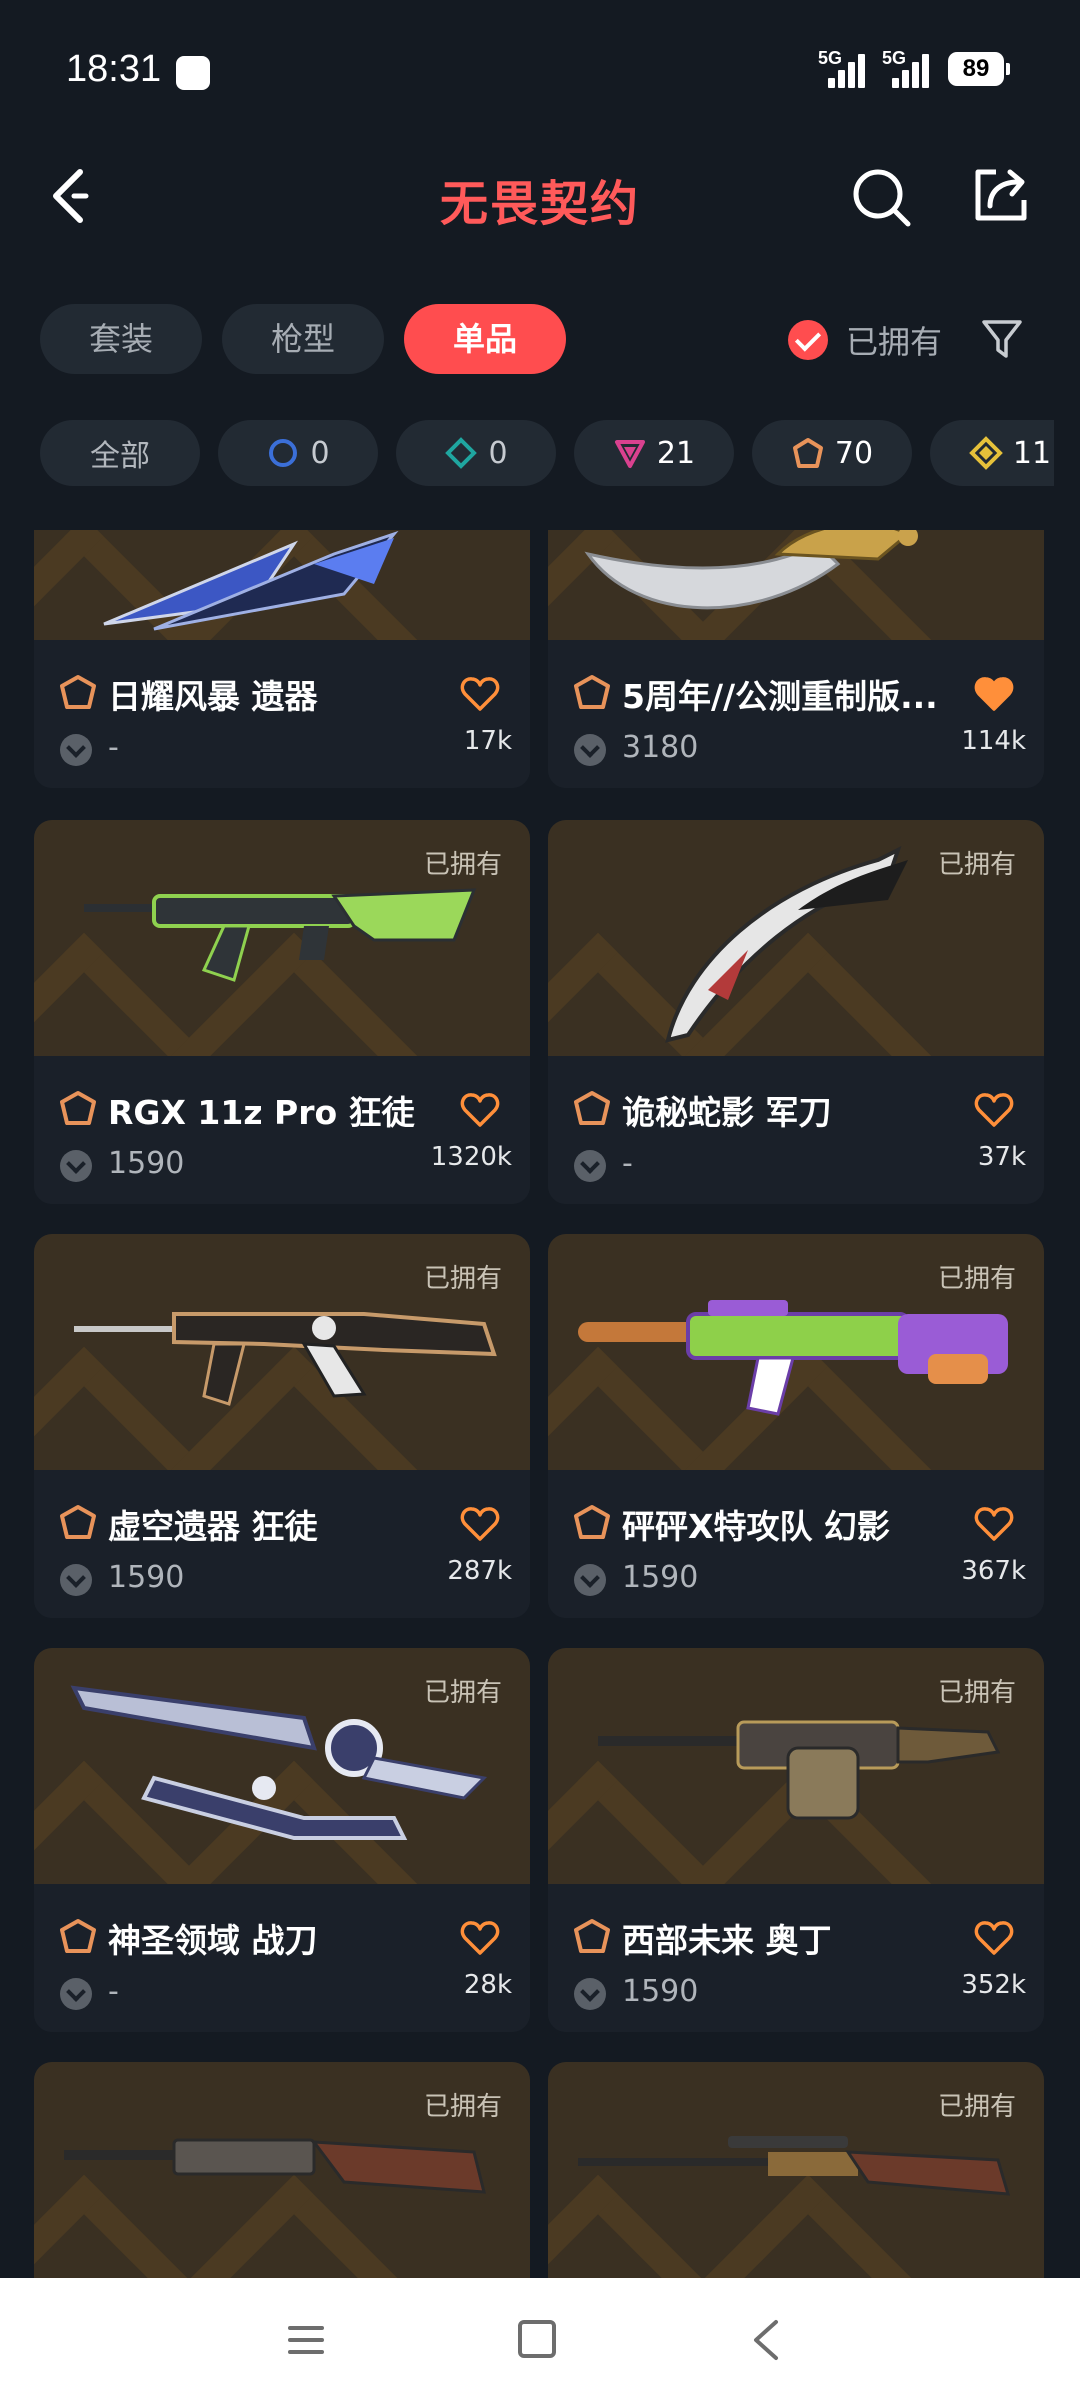 The width and height of the screenshot is (1080, 2403). I want to click on item-info: RGX 11z Pro 狂徒 1590 1320k, so click(282, 1130).